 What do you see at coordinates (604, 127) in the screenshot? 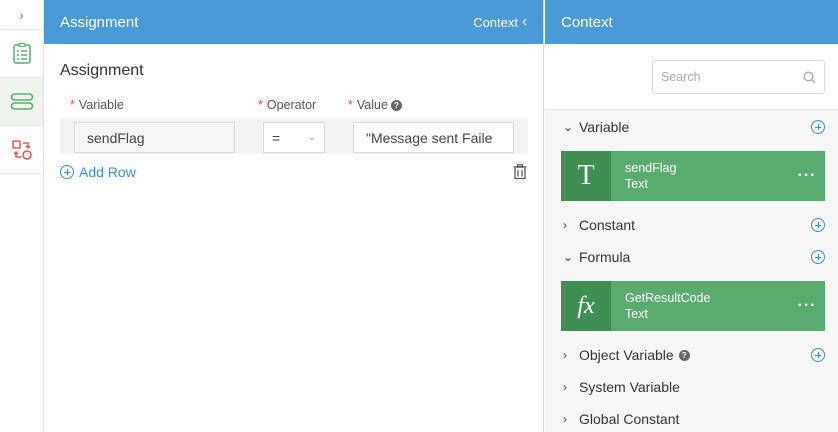
I see `group-label: Variable` at bounding box center [604, 127].